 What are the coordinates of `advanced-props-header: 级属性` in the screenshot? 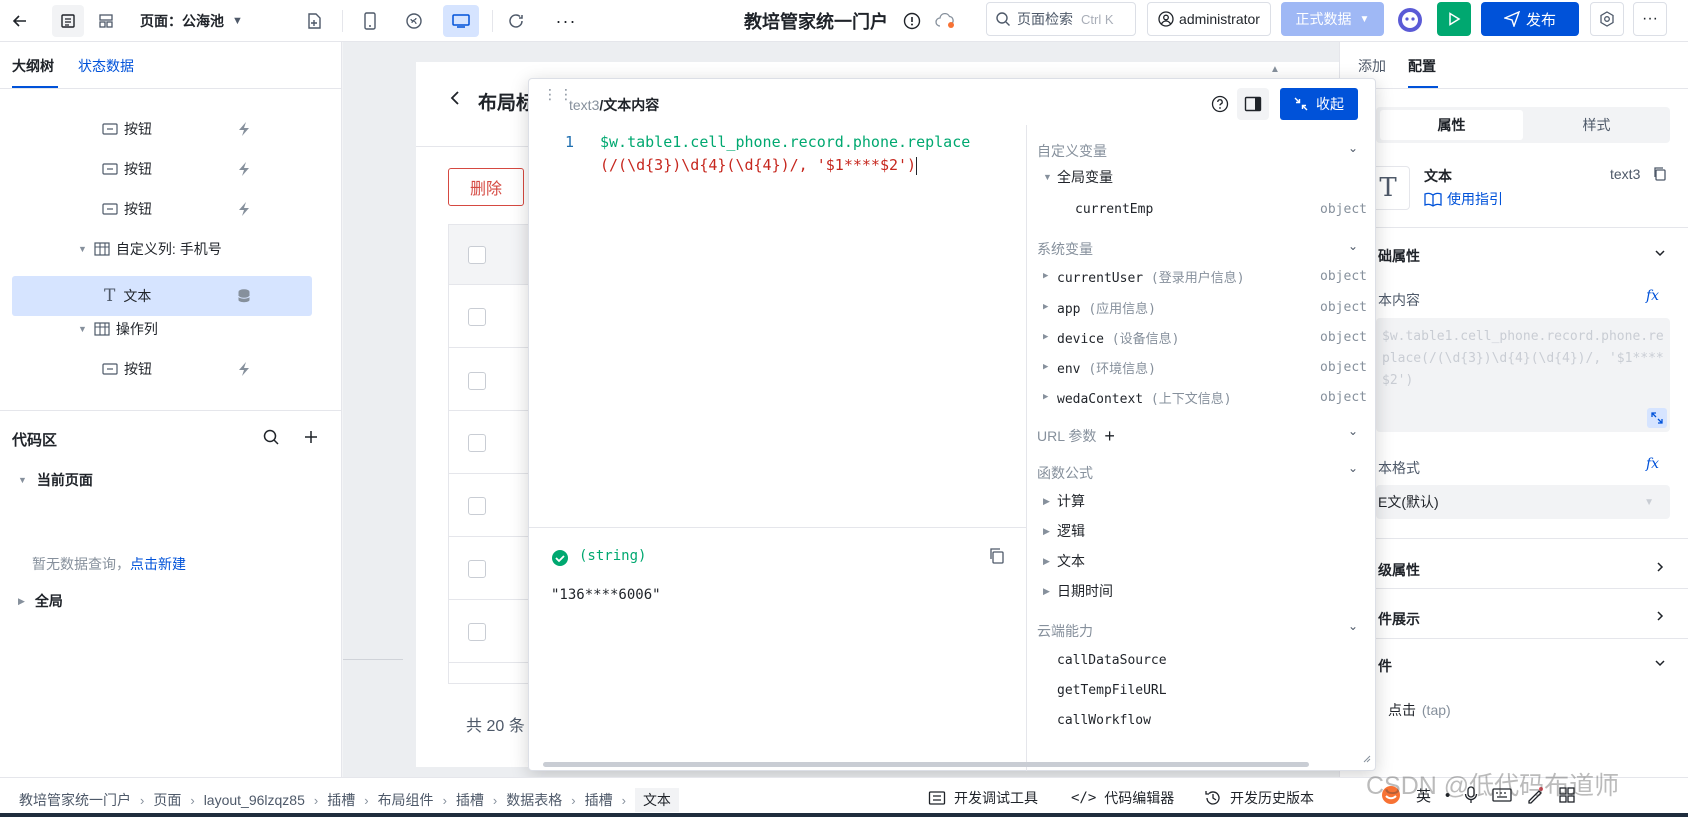 It's located at (1399, 570).